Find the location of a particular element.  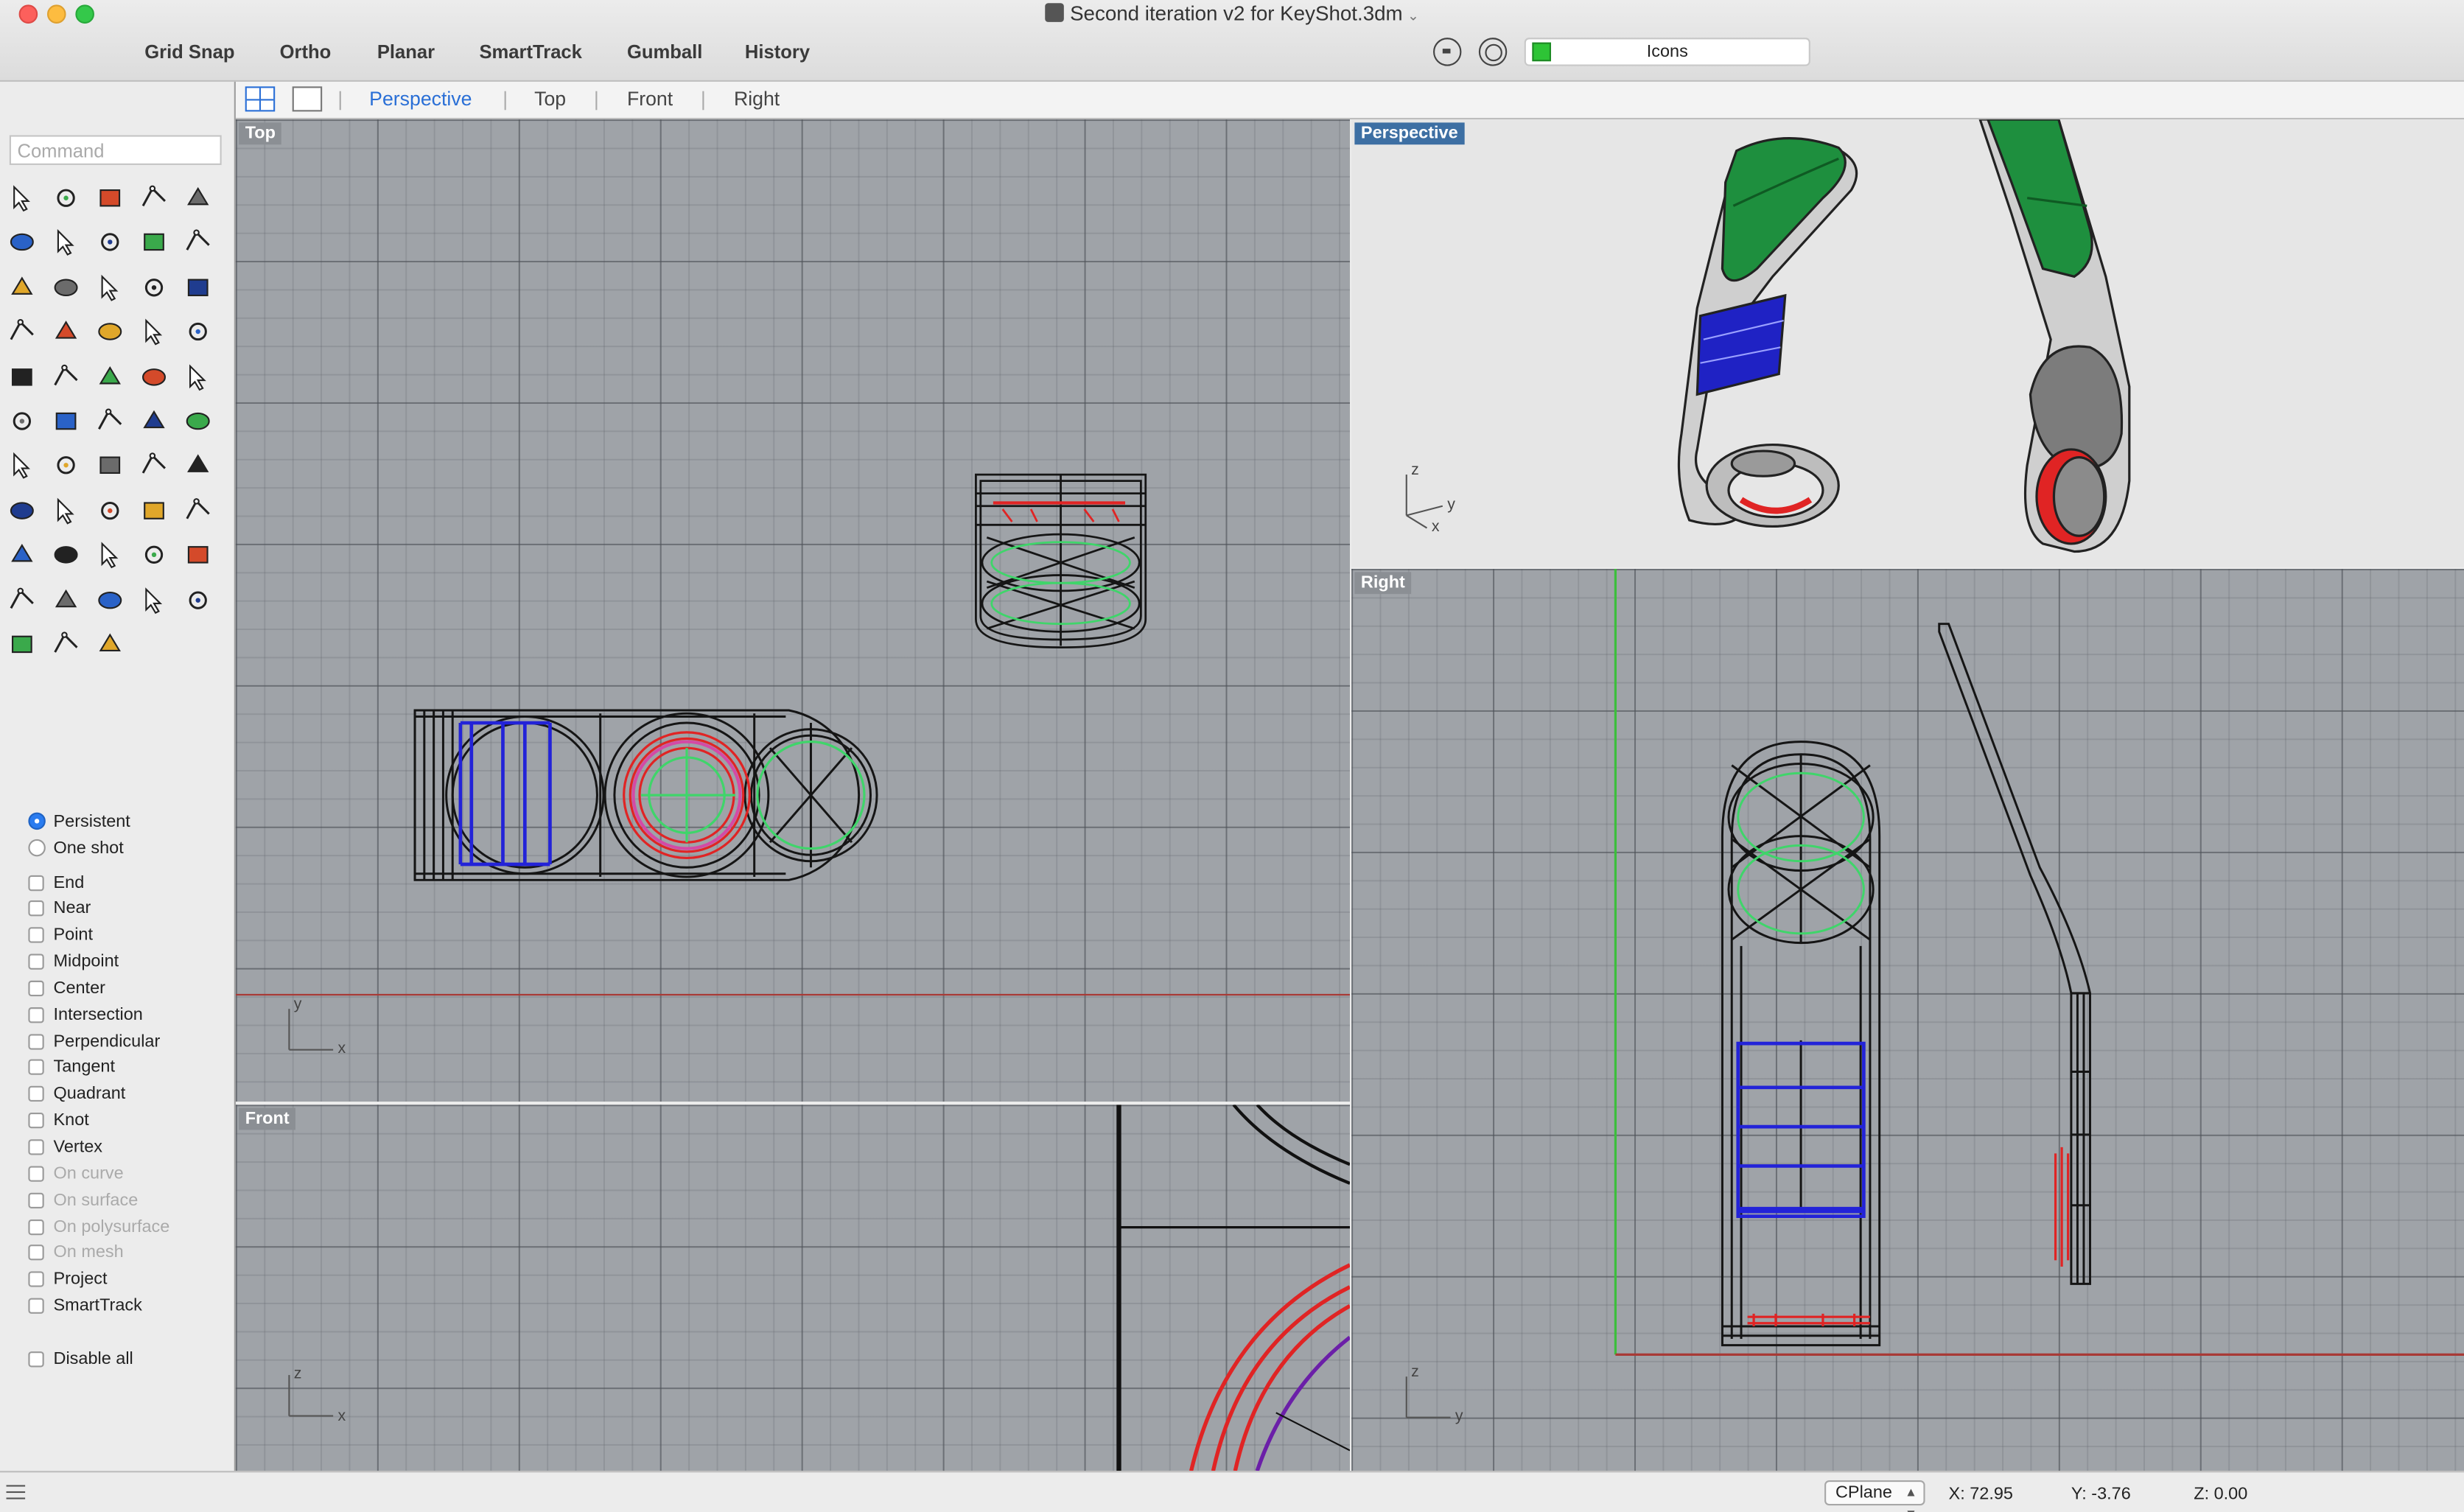

extrude-surface-tool-icon is located at coordinates (66, 287).